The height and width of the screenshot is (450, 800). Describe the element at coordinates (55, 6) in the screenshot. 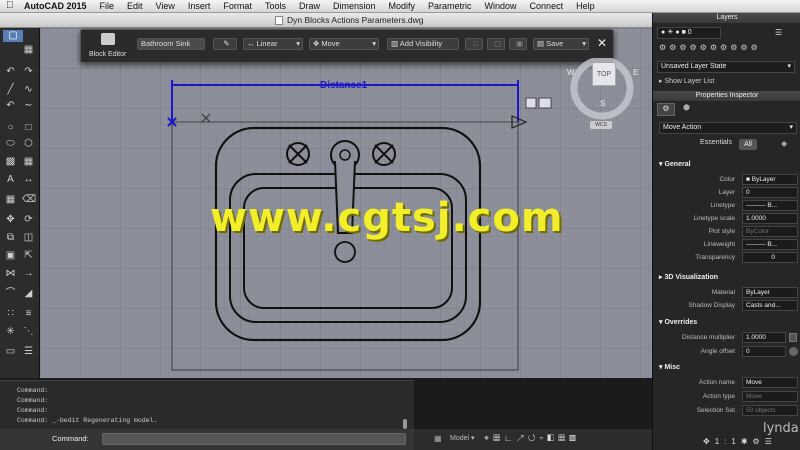

I see `app-name: AutoCAD 2015` at that location.